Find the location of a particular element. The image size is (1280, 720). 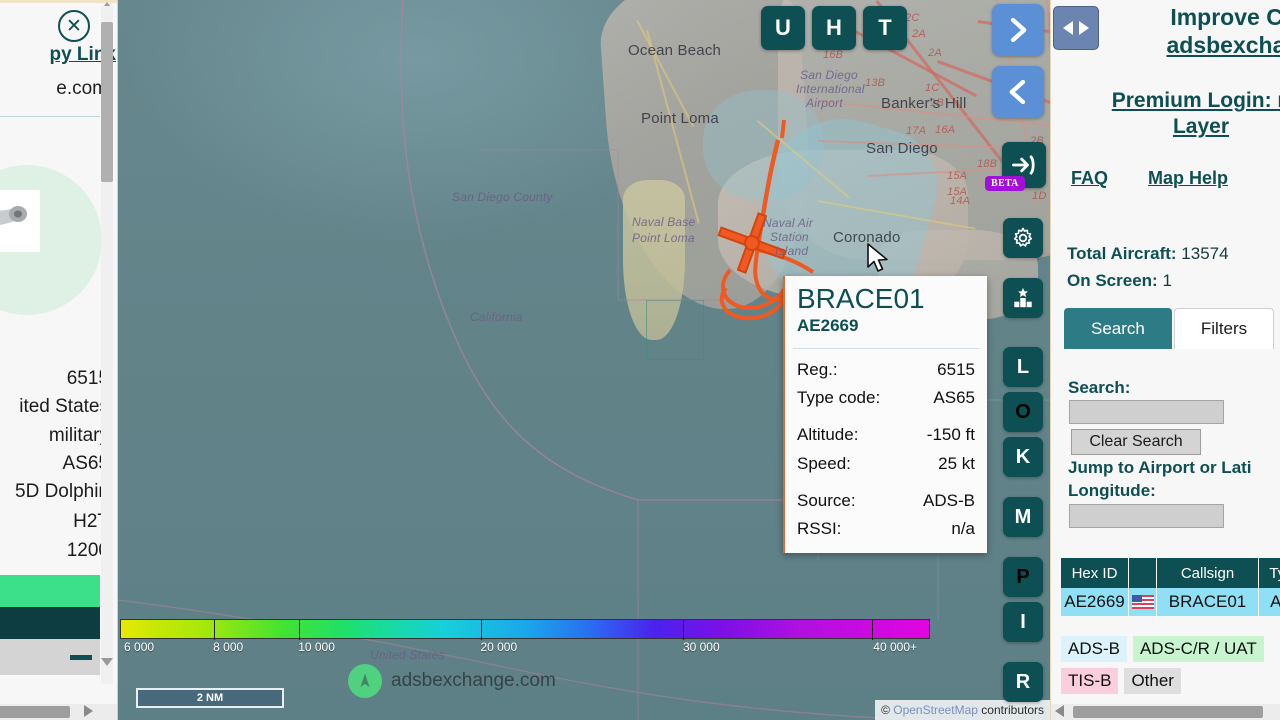

map-label: 2C is located at coordinates (912, 18).